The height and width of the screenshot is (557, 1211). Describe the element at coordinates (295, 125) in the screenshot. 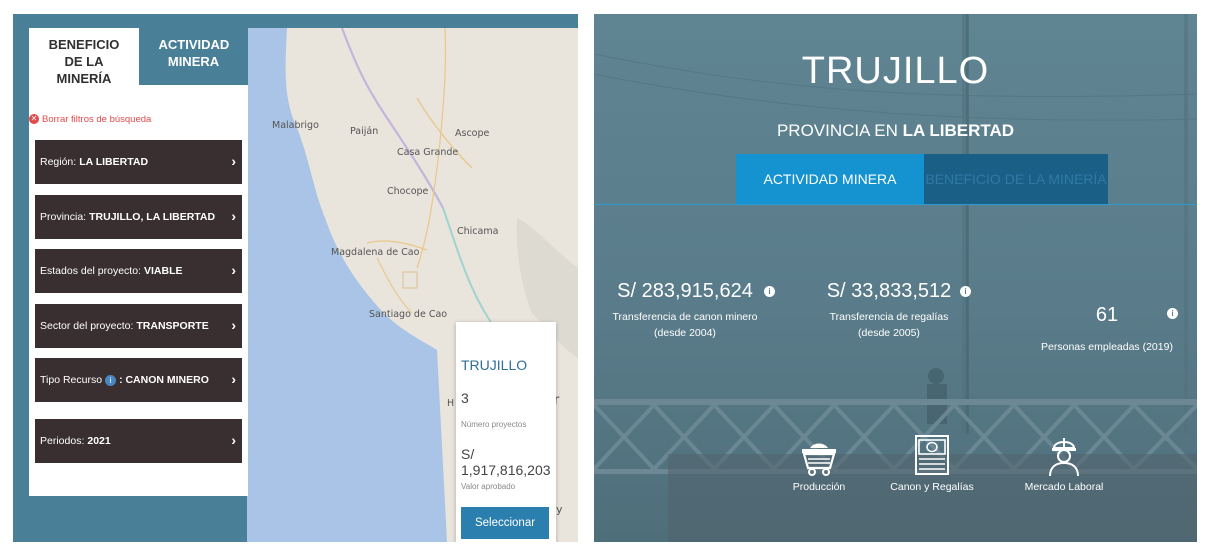

I see `map-label-malabrigo: Malabrigo` at that location.